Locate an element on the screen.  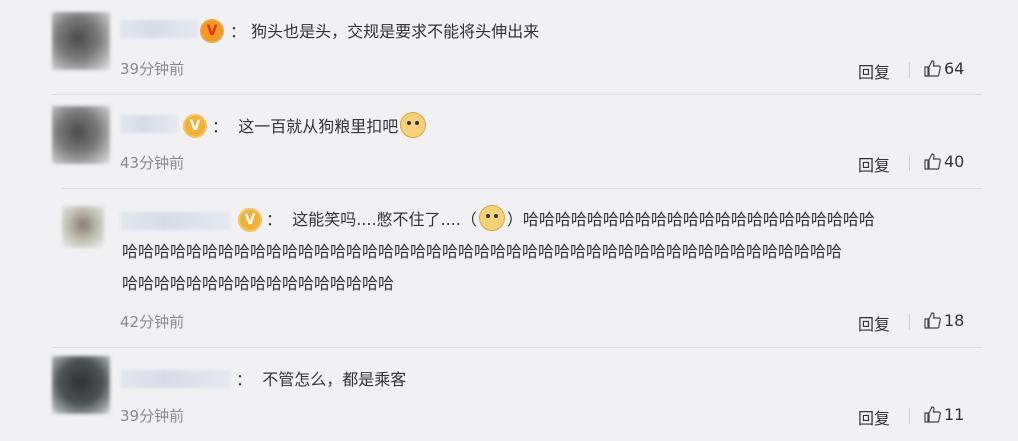
comment-time: 43分钟前 is located at coordinates (152, 163).